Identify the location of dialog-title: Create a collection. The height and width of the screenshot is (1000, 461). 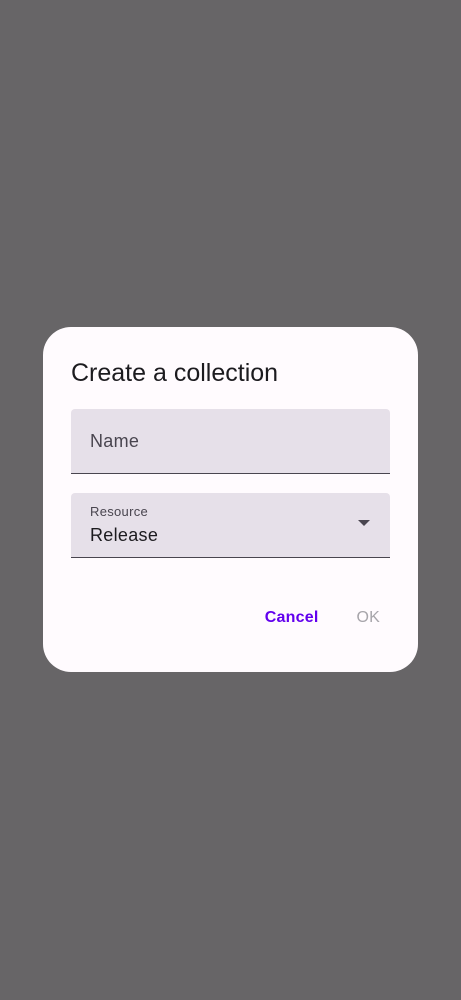
(175, 373).